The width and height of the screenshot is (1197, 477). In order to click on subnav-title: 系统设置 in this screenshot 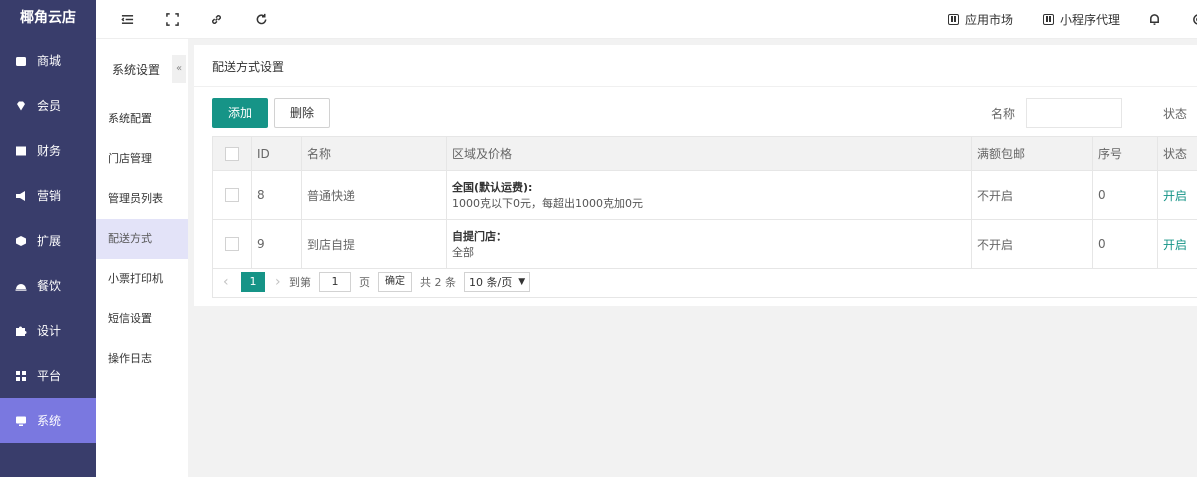, I will do `click(136, 69)`.